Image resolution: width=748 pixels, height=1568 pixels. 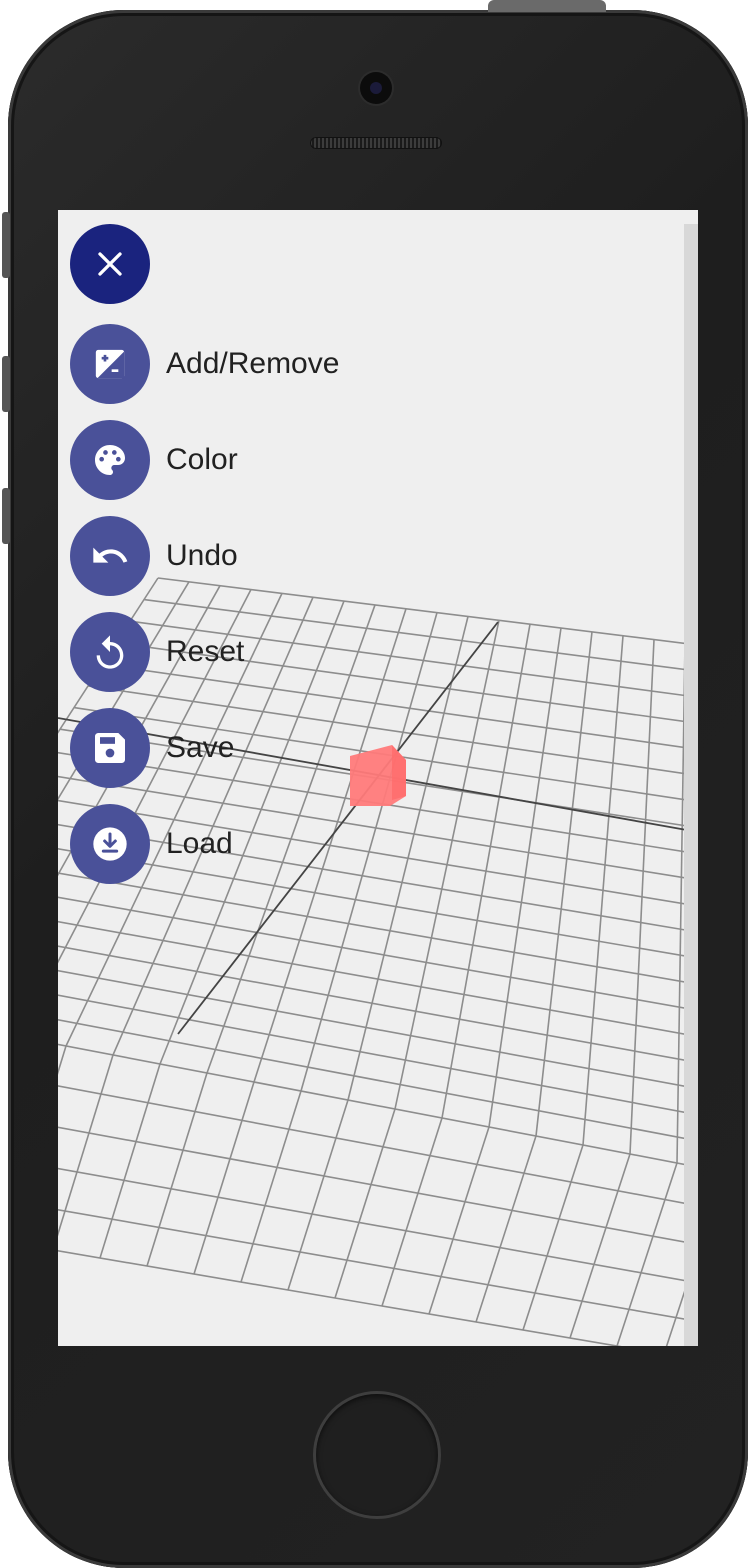 I want to click on undo-icon, so click(x=110, y=555).